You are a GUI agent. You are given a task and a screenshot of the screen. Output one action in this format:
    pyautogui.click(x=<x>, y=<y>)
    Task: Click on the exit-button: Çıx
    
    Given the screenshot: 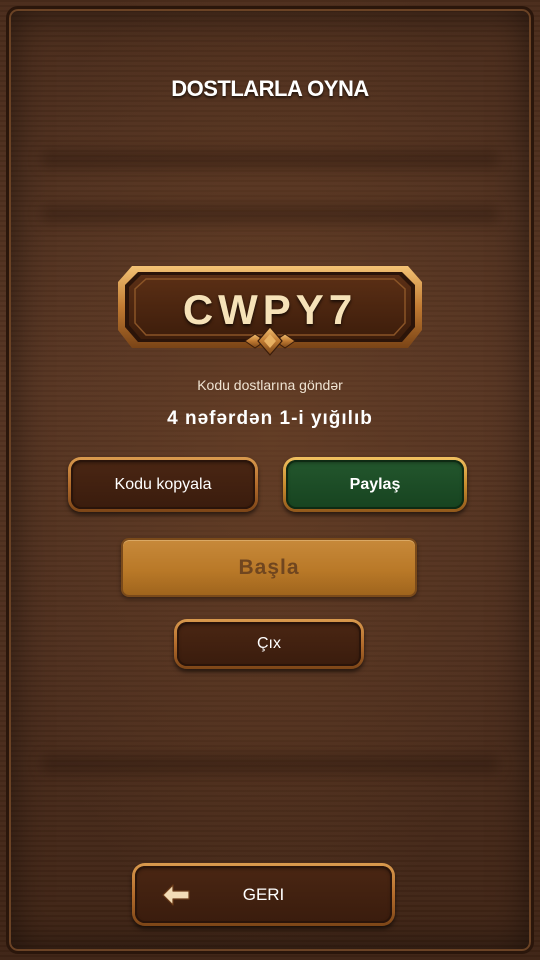 What is the action you would take?
    pyautogui.click(x=269, y=644)
    